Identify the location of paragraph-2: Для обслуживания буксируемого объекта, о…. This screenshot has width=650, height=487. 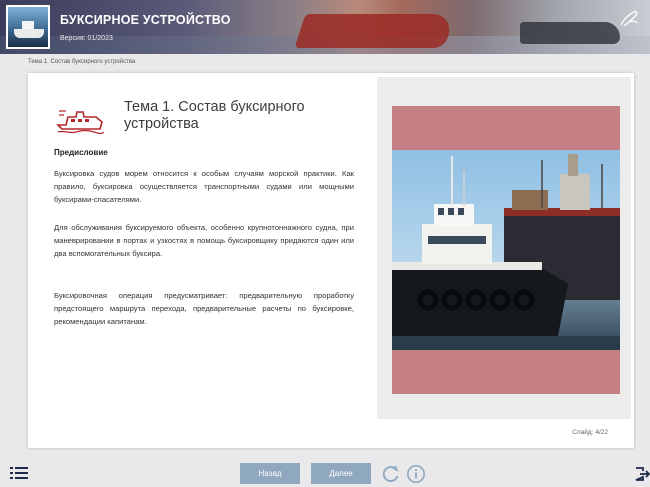
(204, 240).